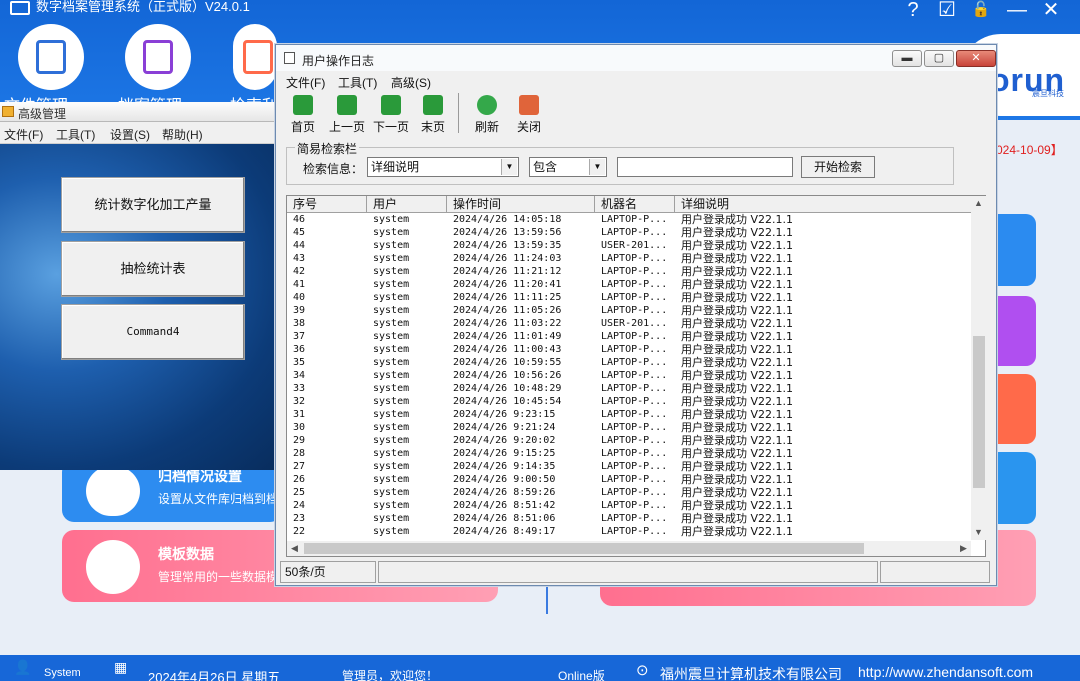 This screenshot has height=681, width=1080. I want to click on search-input, so click(705, 167).